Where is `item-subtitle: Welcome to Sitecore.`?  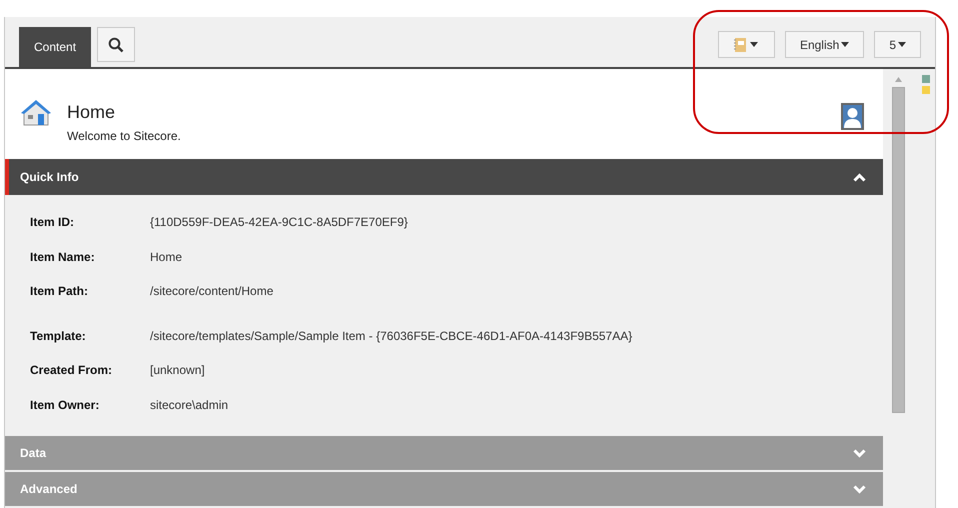 item-subtitle: Welcome to Sitecore. is located at coordinates (124, 136).